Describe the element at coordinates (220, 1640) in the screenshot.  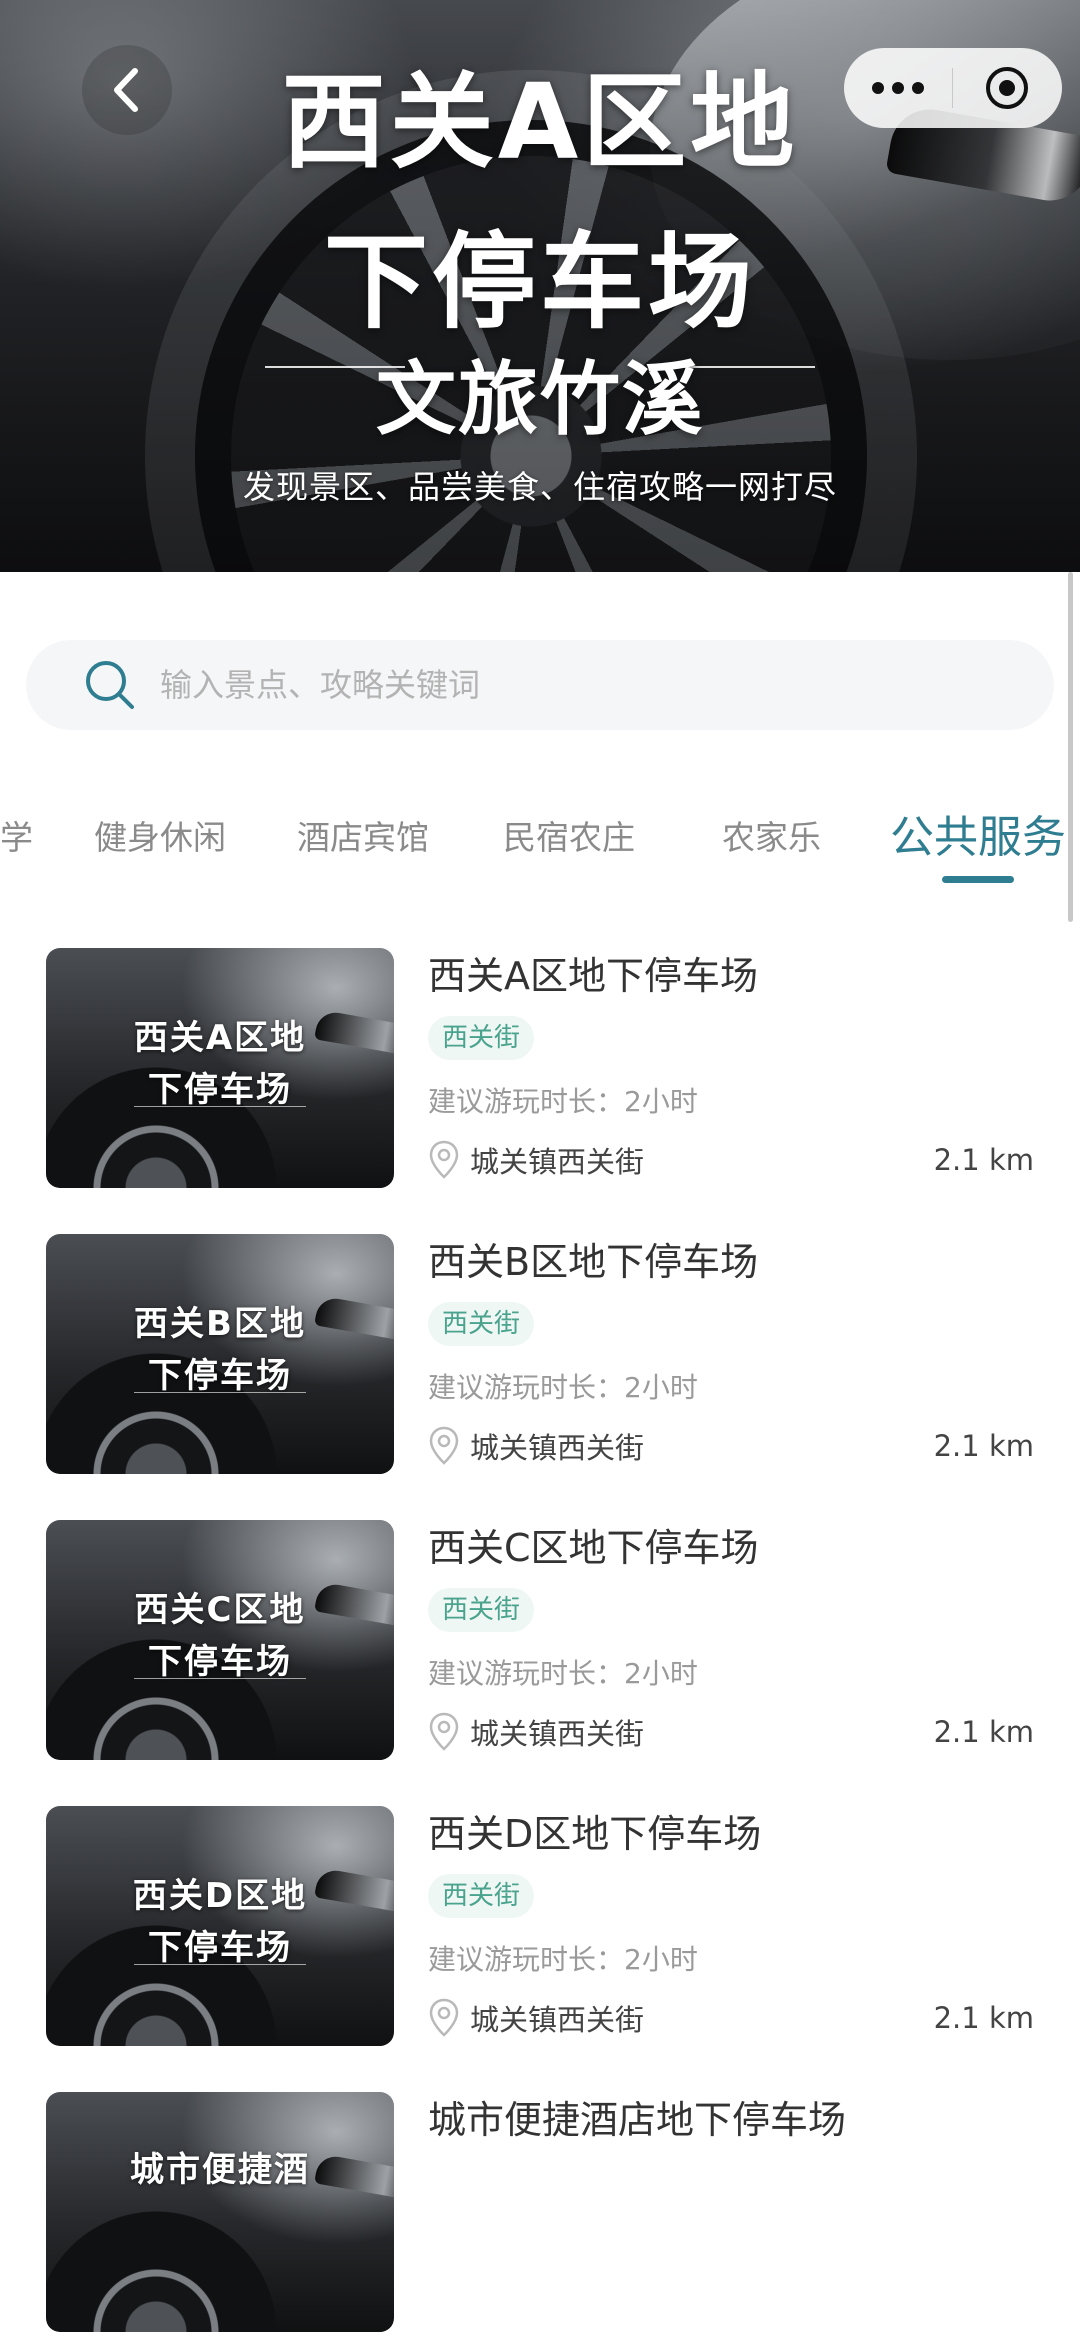
I see `item-thumbnail: 西关C区地 下停车场` at that location.